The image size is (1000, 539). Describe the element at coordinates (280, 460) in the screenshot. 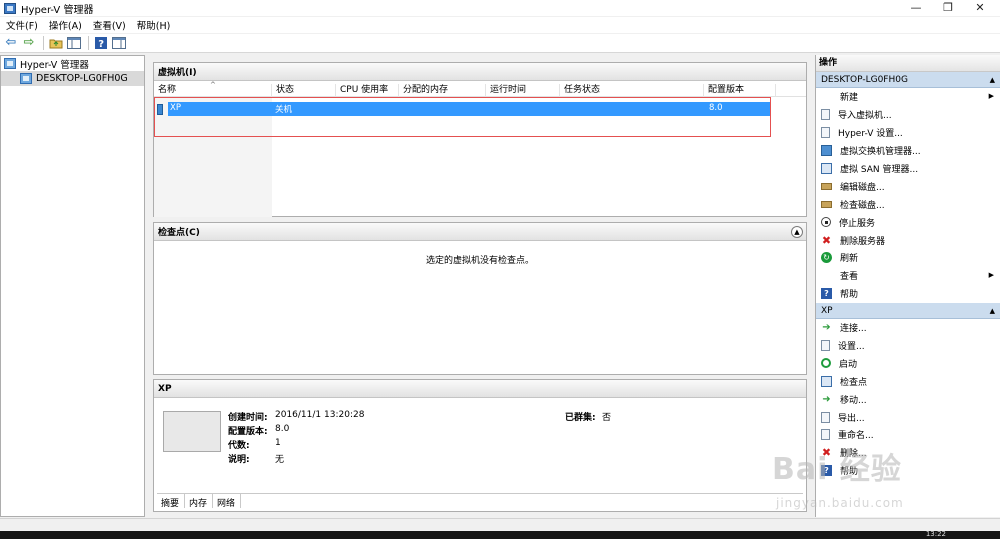

I see `notes-value: 无` at that location.